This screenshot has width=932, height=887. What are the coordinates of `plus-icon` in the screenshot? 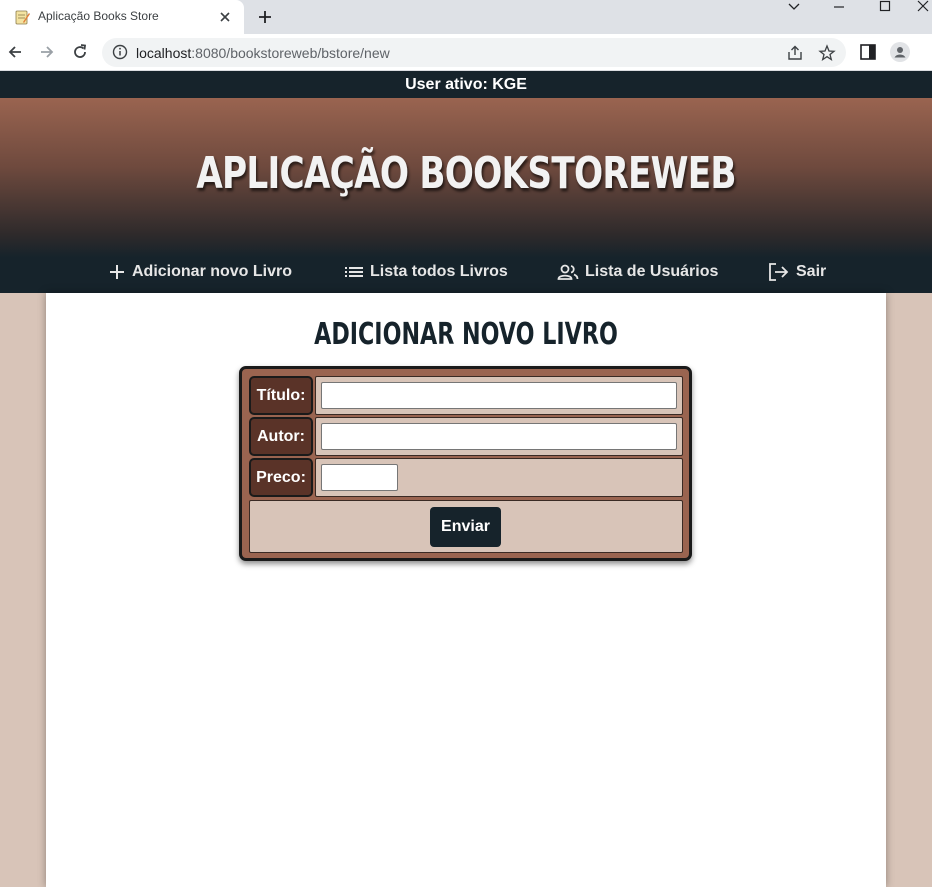 It's located at (117, 272).